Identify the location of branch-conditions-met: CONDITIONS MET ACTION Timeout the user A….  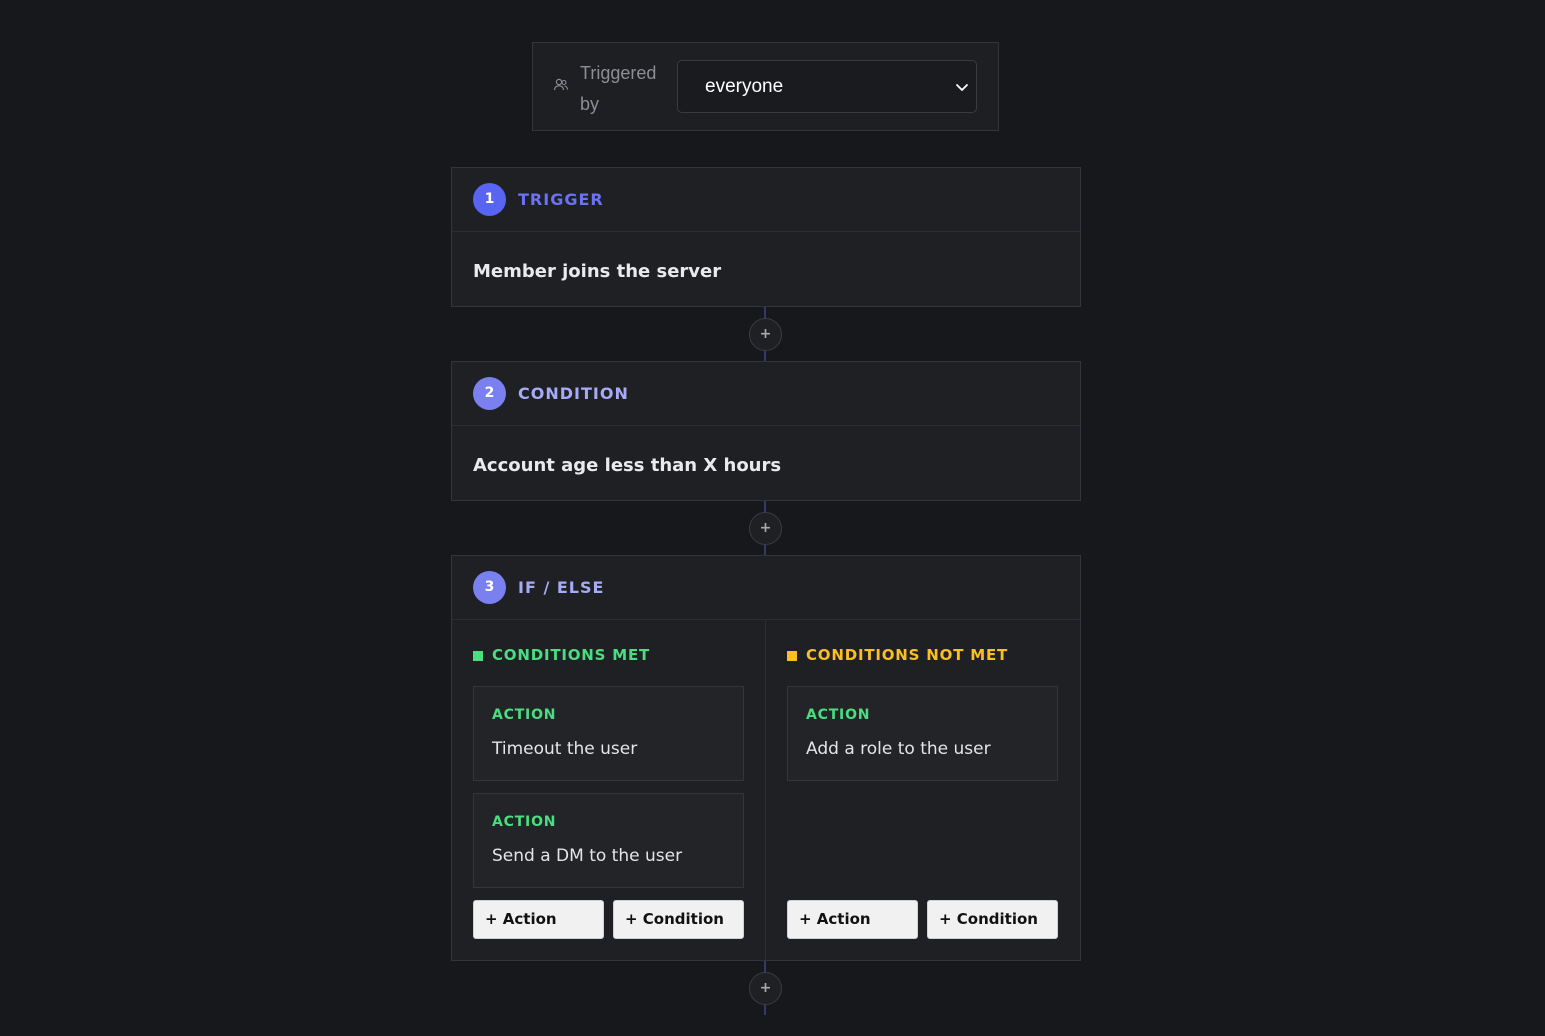
(623, 790).